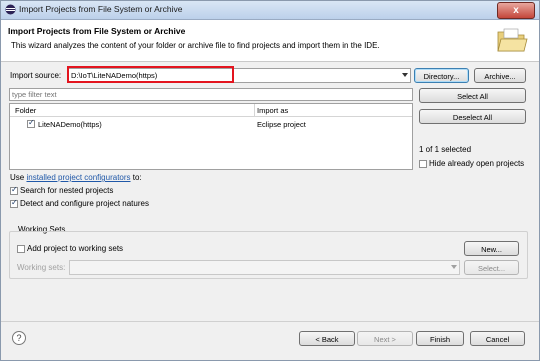  Describe the element at coordinates (19, 338) in the screenshot. I see `help-icon: ?` at that location.